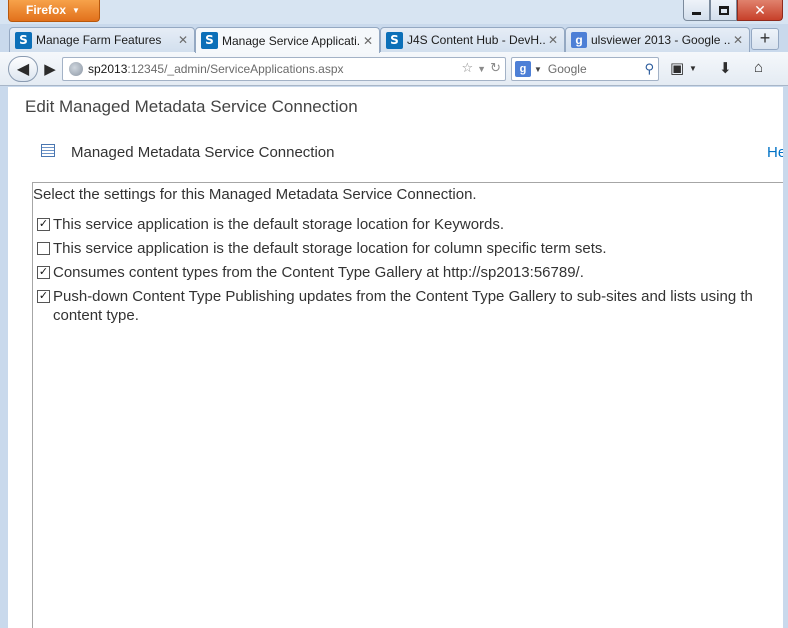 The width and height of the screenshot is (788, 628). I want to click on bookmark-star-icon: ☆, so click(468, 69).